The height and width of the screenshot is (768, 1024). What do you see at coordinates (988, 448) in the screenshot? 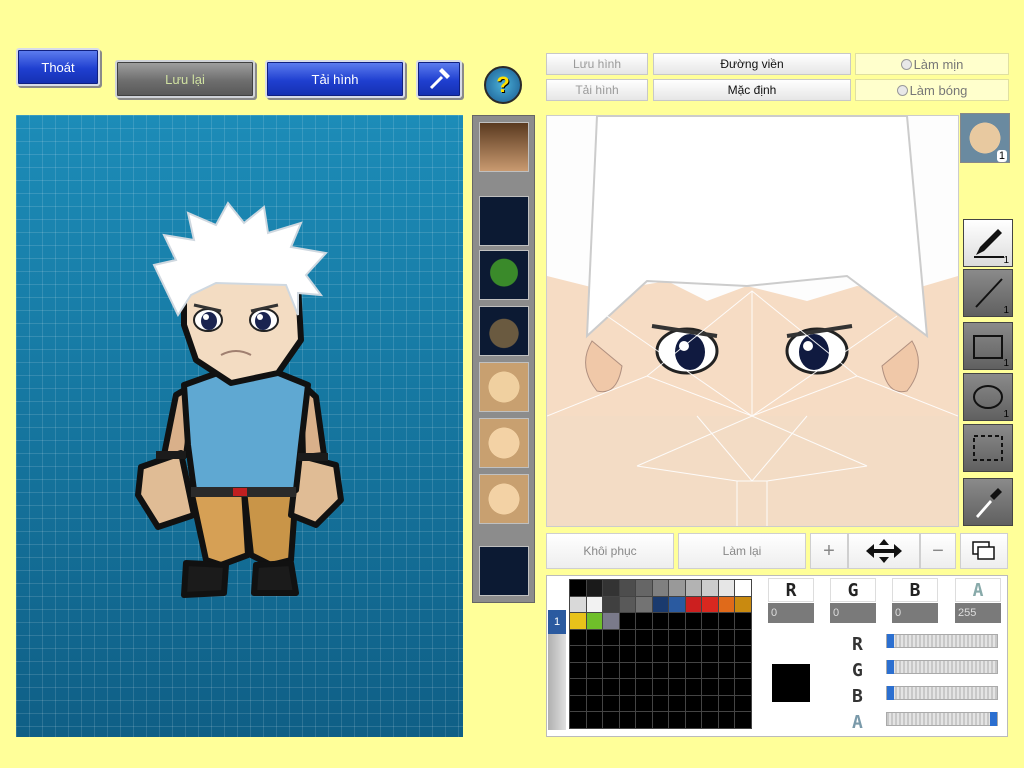
I see `selection-tool` at bounding box center [988, 448].